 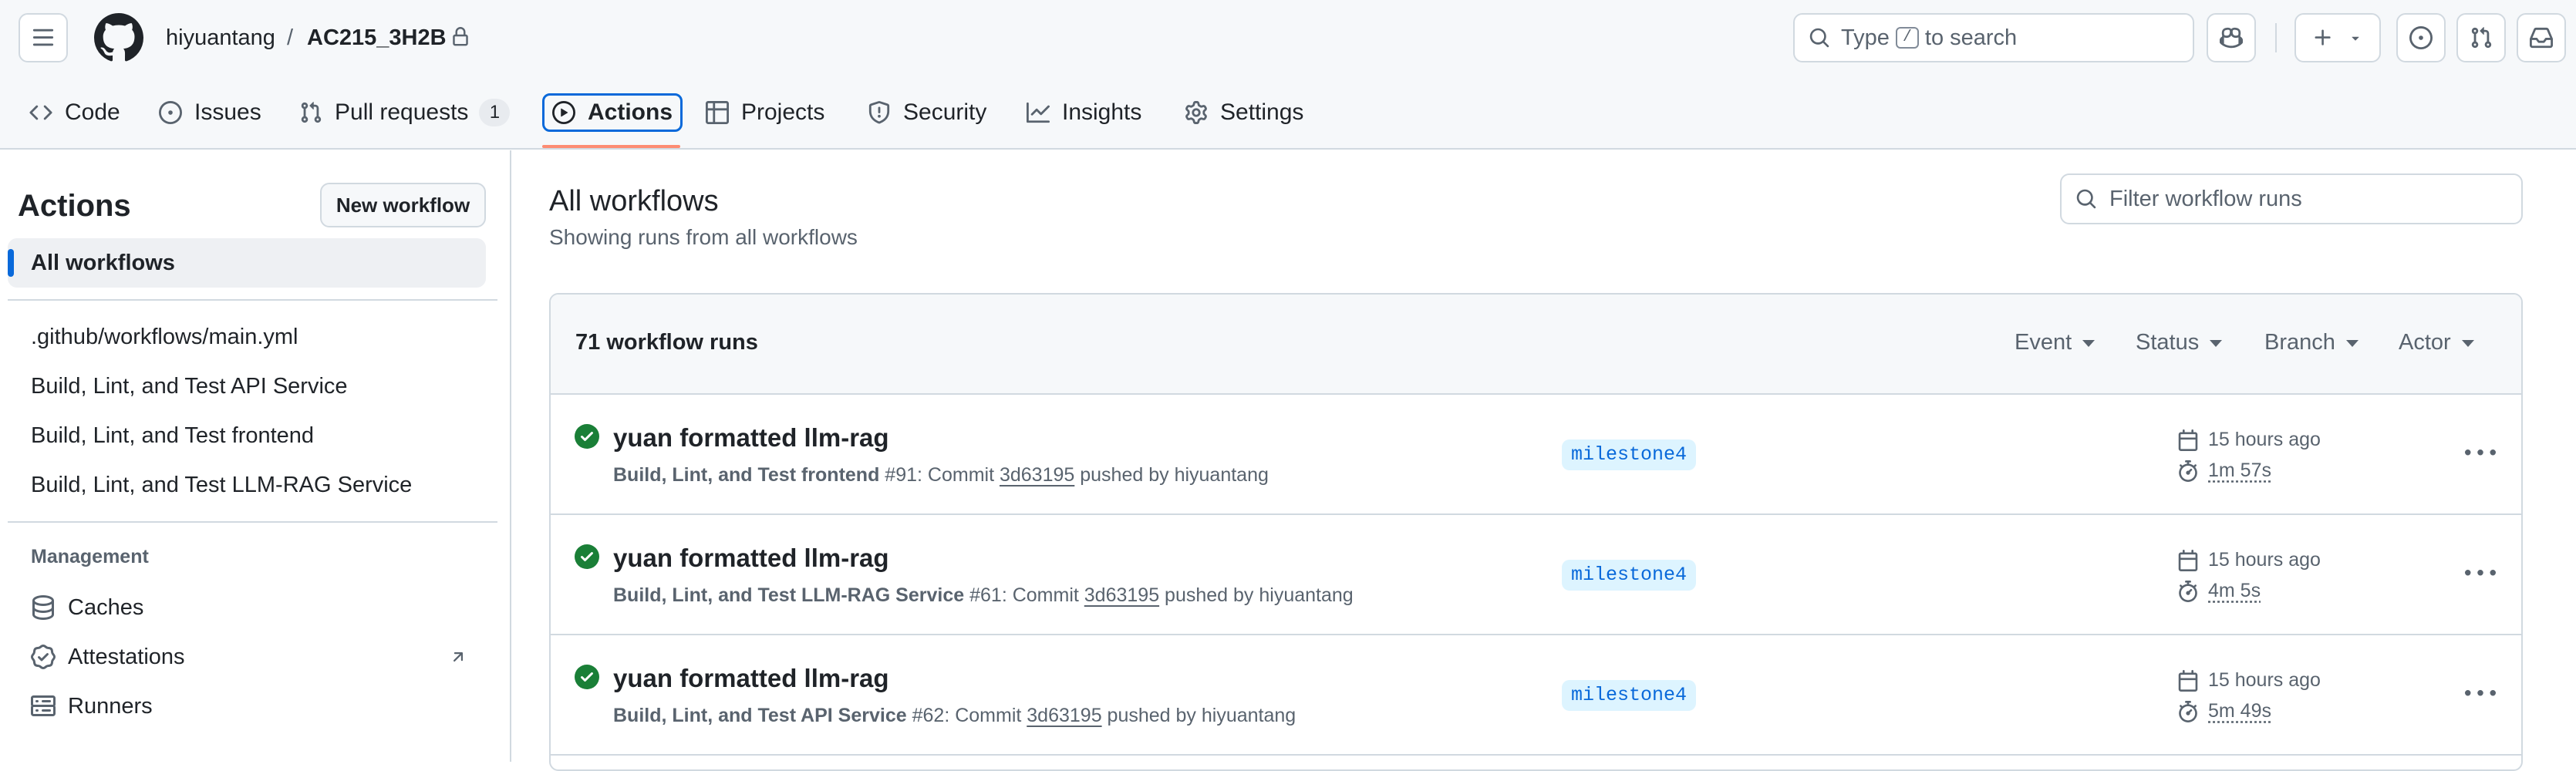 I want to click on filter-workflow-runs-input: Filter workflow runs, so click(x=2291, y=199).